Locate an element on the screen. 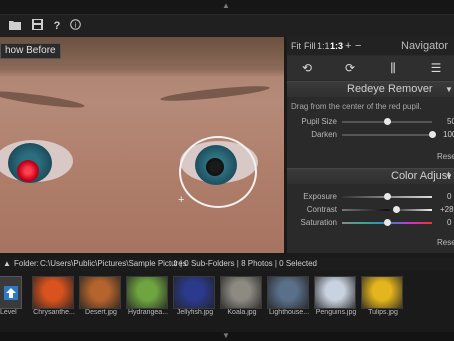 This screenshot has width=454, height=341. exposure-label: Exposure is located at coordinates (320, 196).